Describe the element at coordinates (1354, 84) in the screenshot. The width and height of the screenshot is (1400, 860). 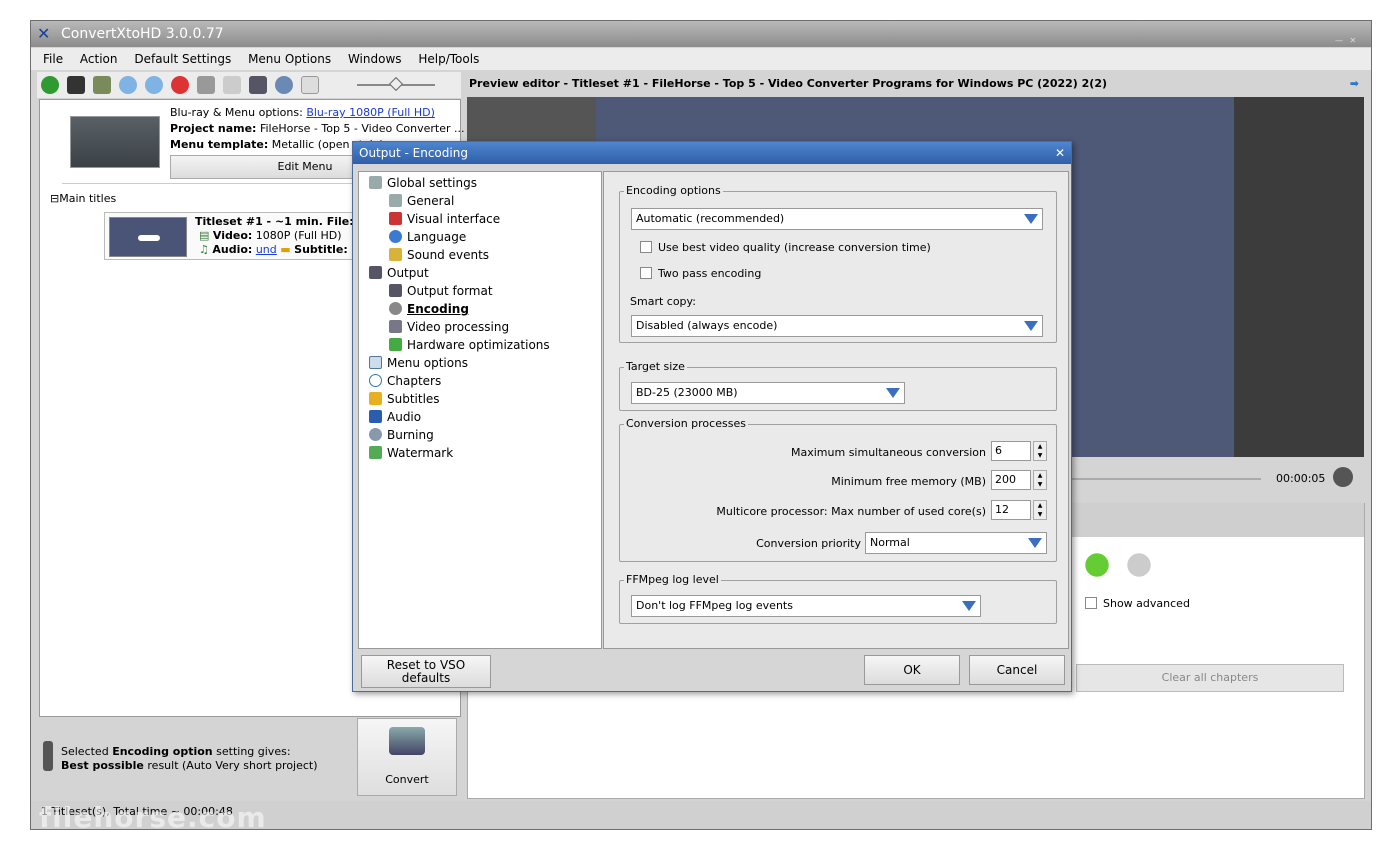
I see `next-arrow-icon: ➡` at that location.